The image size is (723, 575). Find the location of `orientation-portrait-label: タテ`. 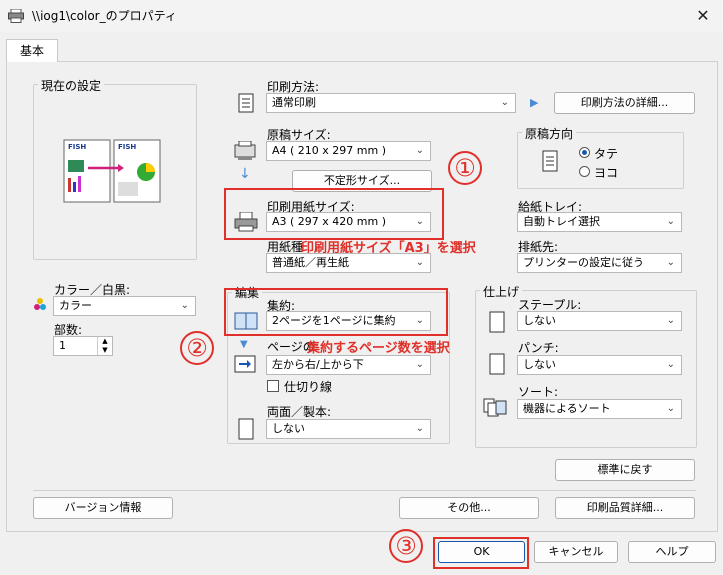

orientation-portrait-label: タテ is located at coordinates (606, 154).